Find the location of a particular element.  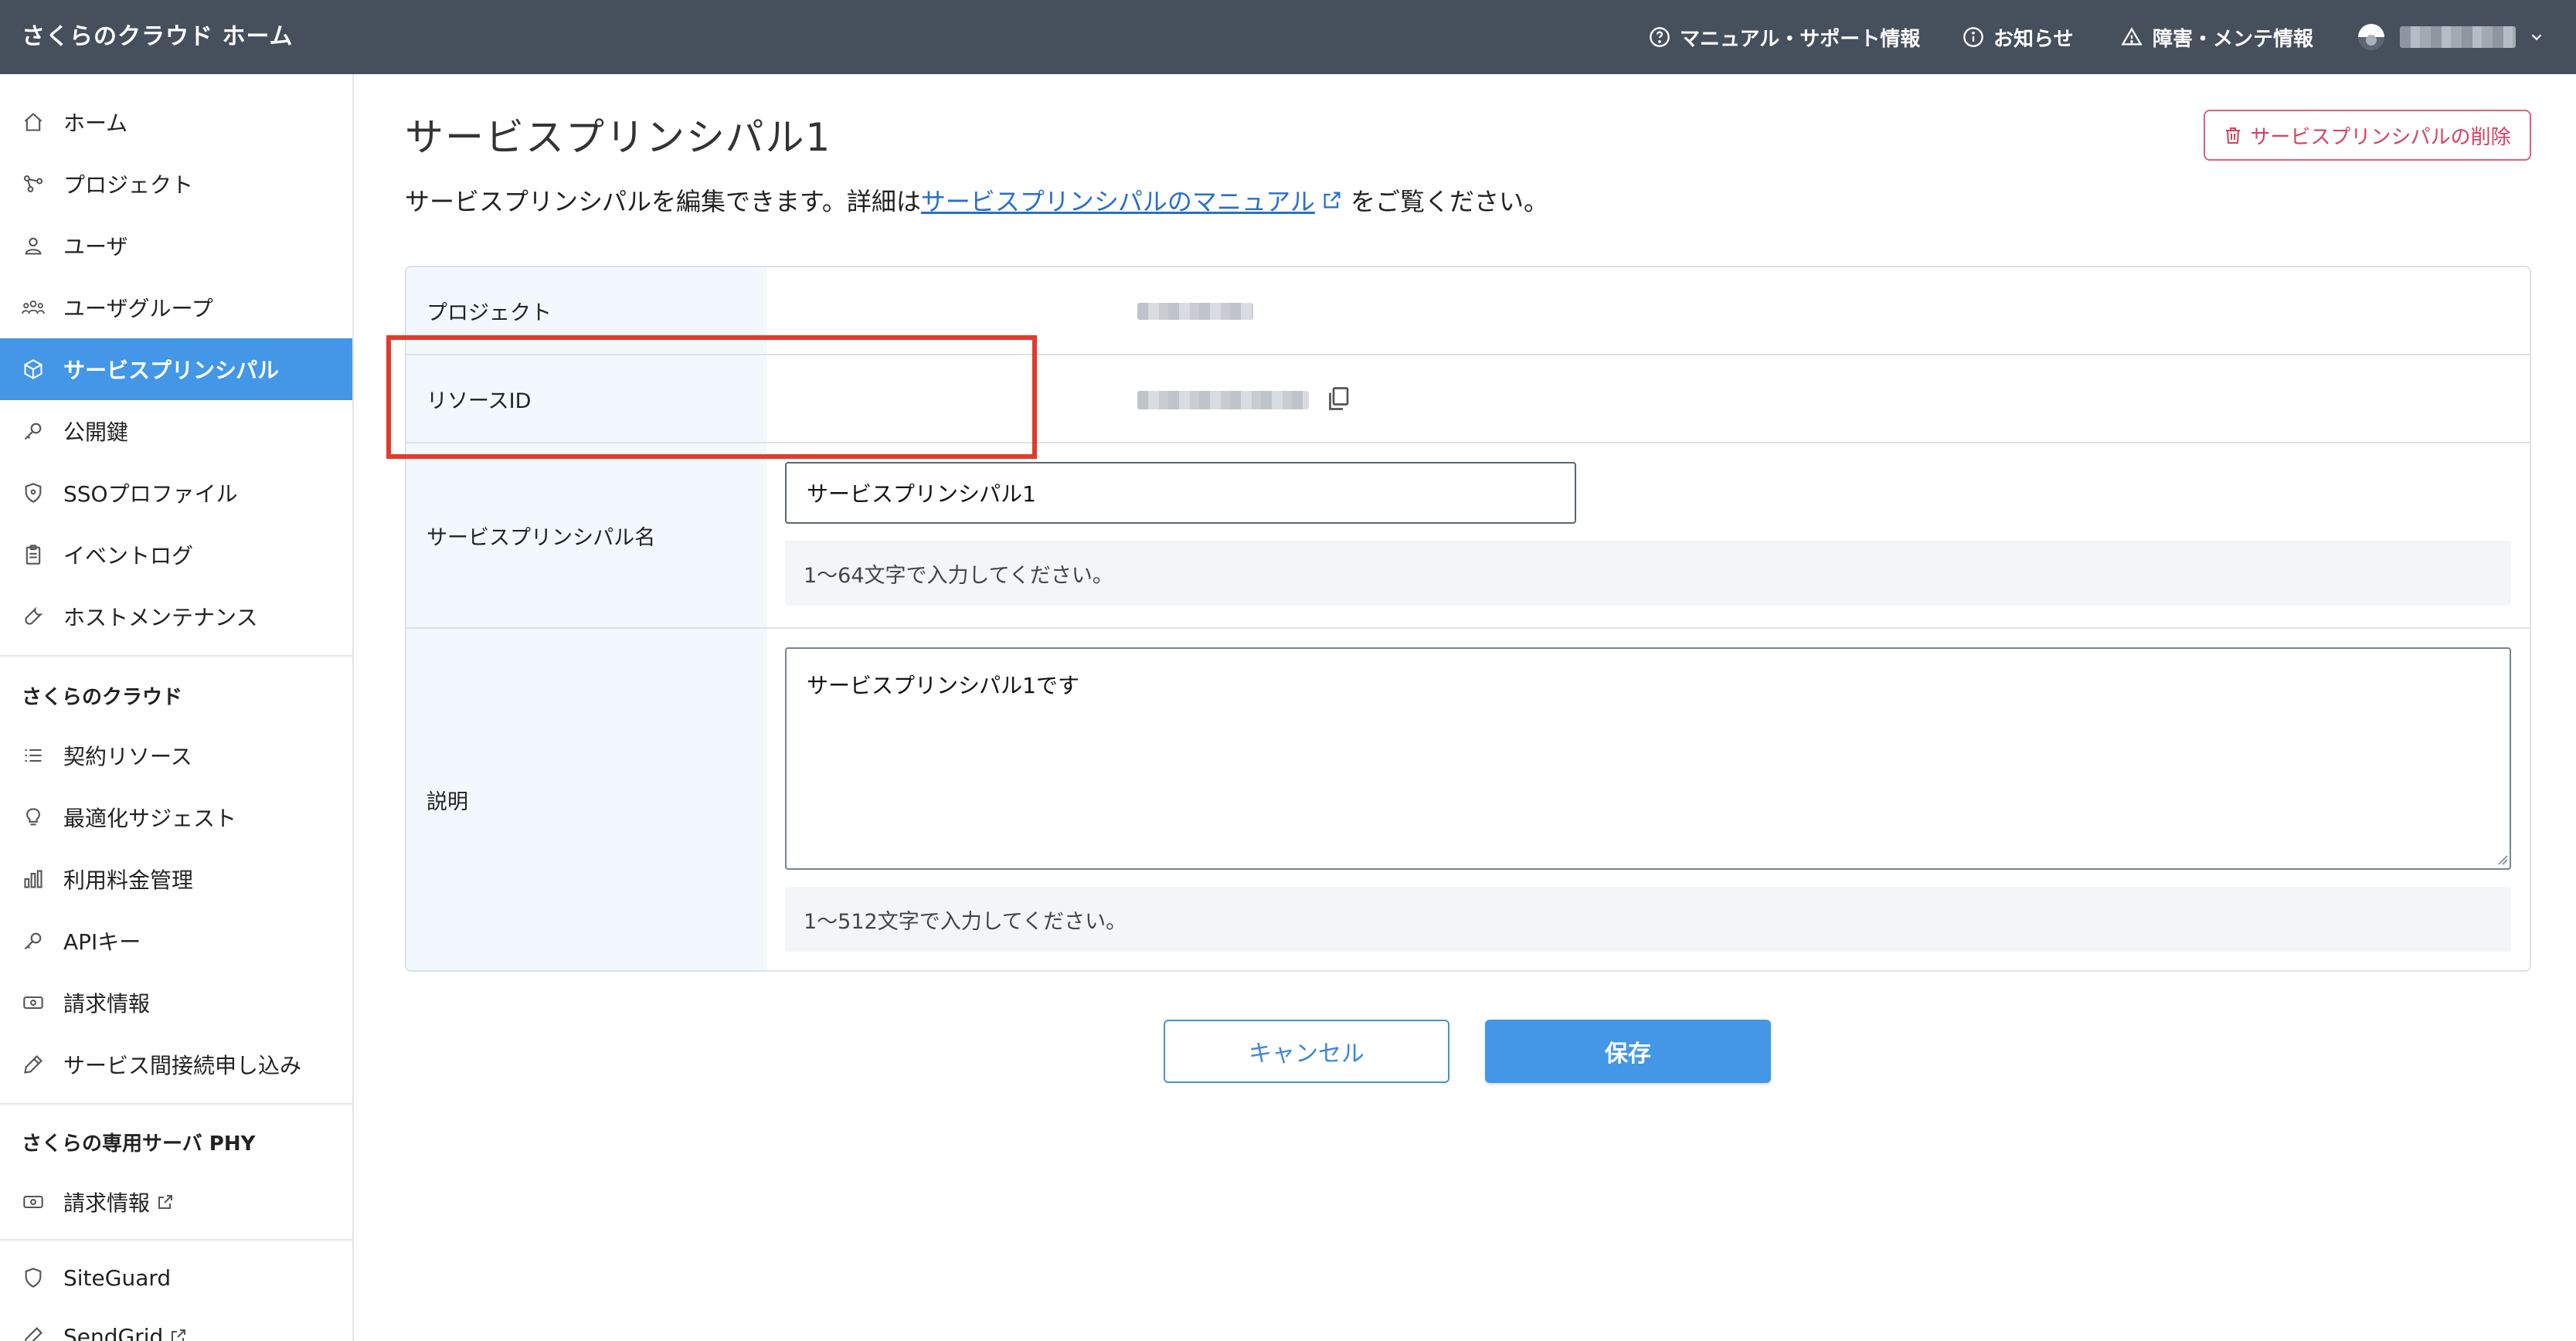

sidebar-item-label: ホーム is located at coordinates (95, 123).